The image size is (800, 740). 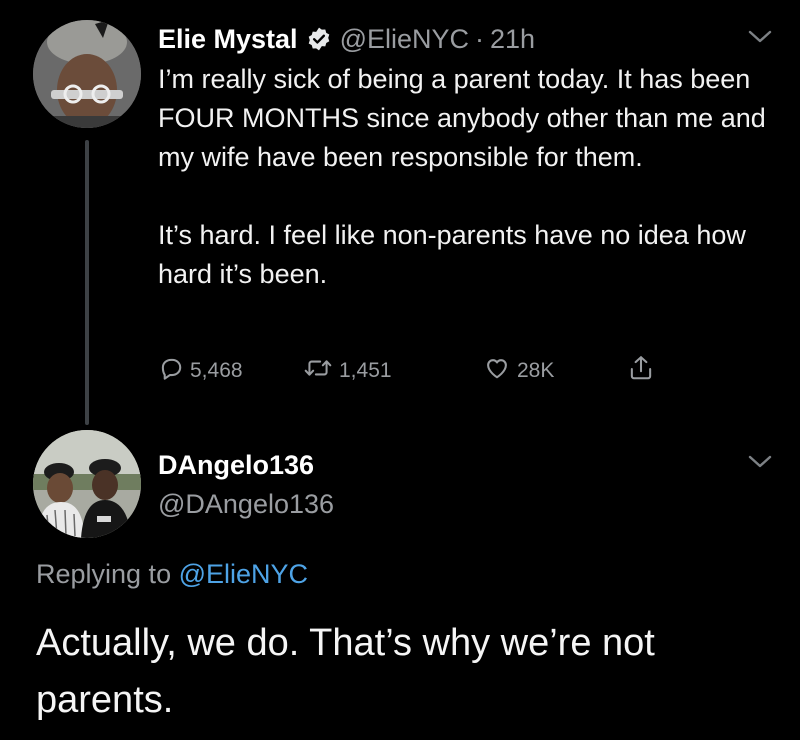 What do you see at coordinates (319, 39) in the screenshot?
I see `verified-badge-icon` at bounding box center [319, 39].